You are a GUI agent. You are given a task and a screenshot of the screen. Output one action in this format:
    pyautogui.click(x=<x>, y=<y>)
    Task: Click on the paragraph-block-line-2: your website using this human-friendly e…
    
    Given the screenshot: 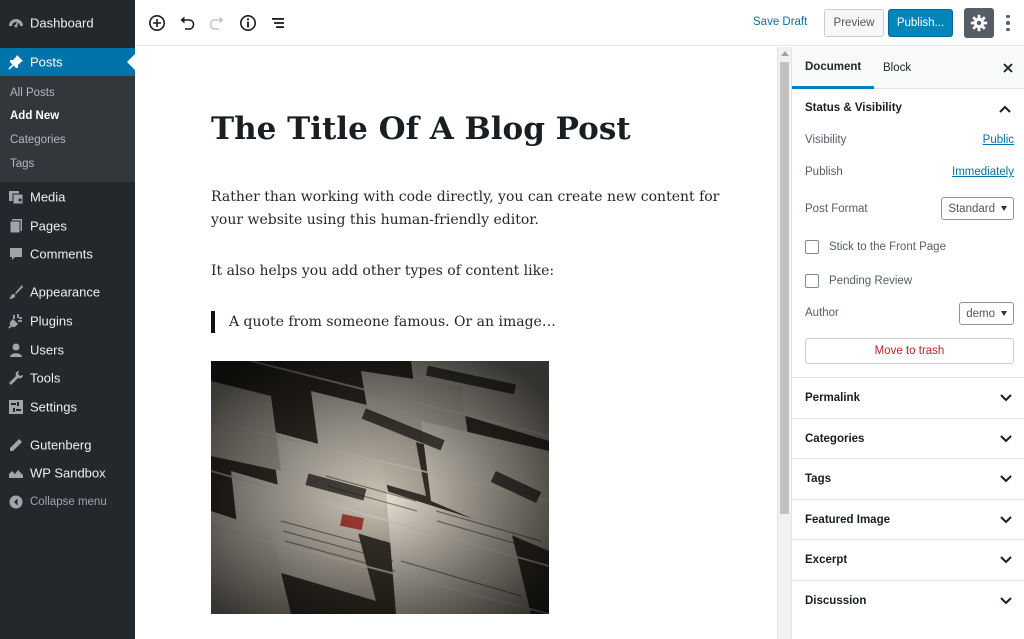 What is the action you would take?
    pyautogui.click(x=375, y=220)
    